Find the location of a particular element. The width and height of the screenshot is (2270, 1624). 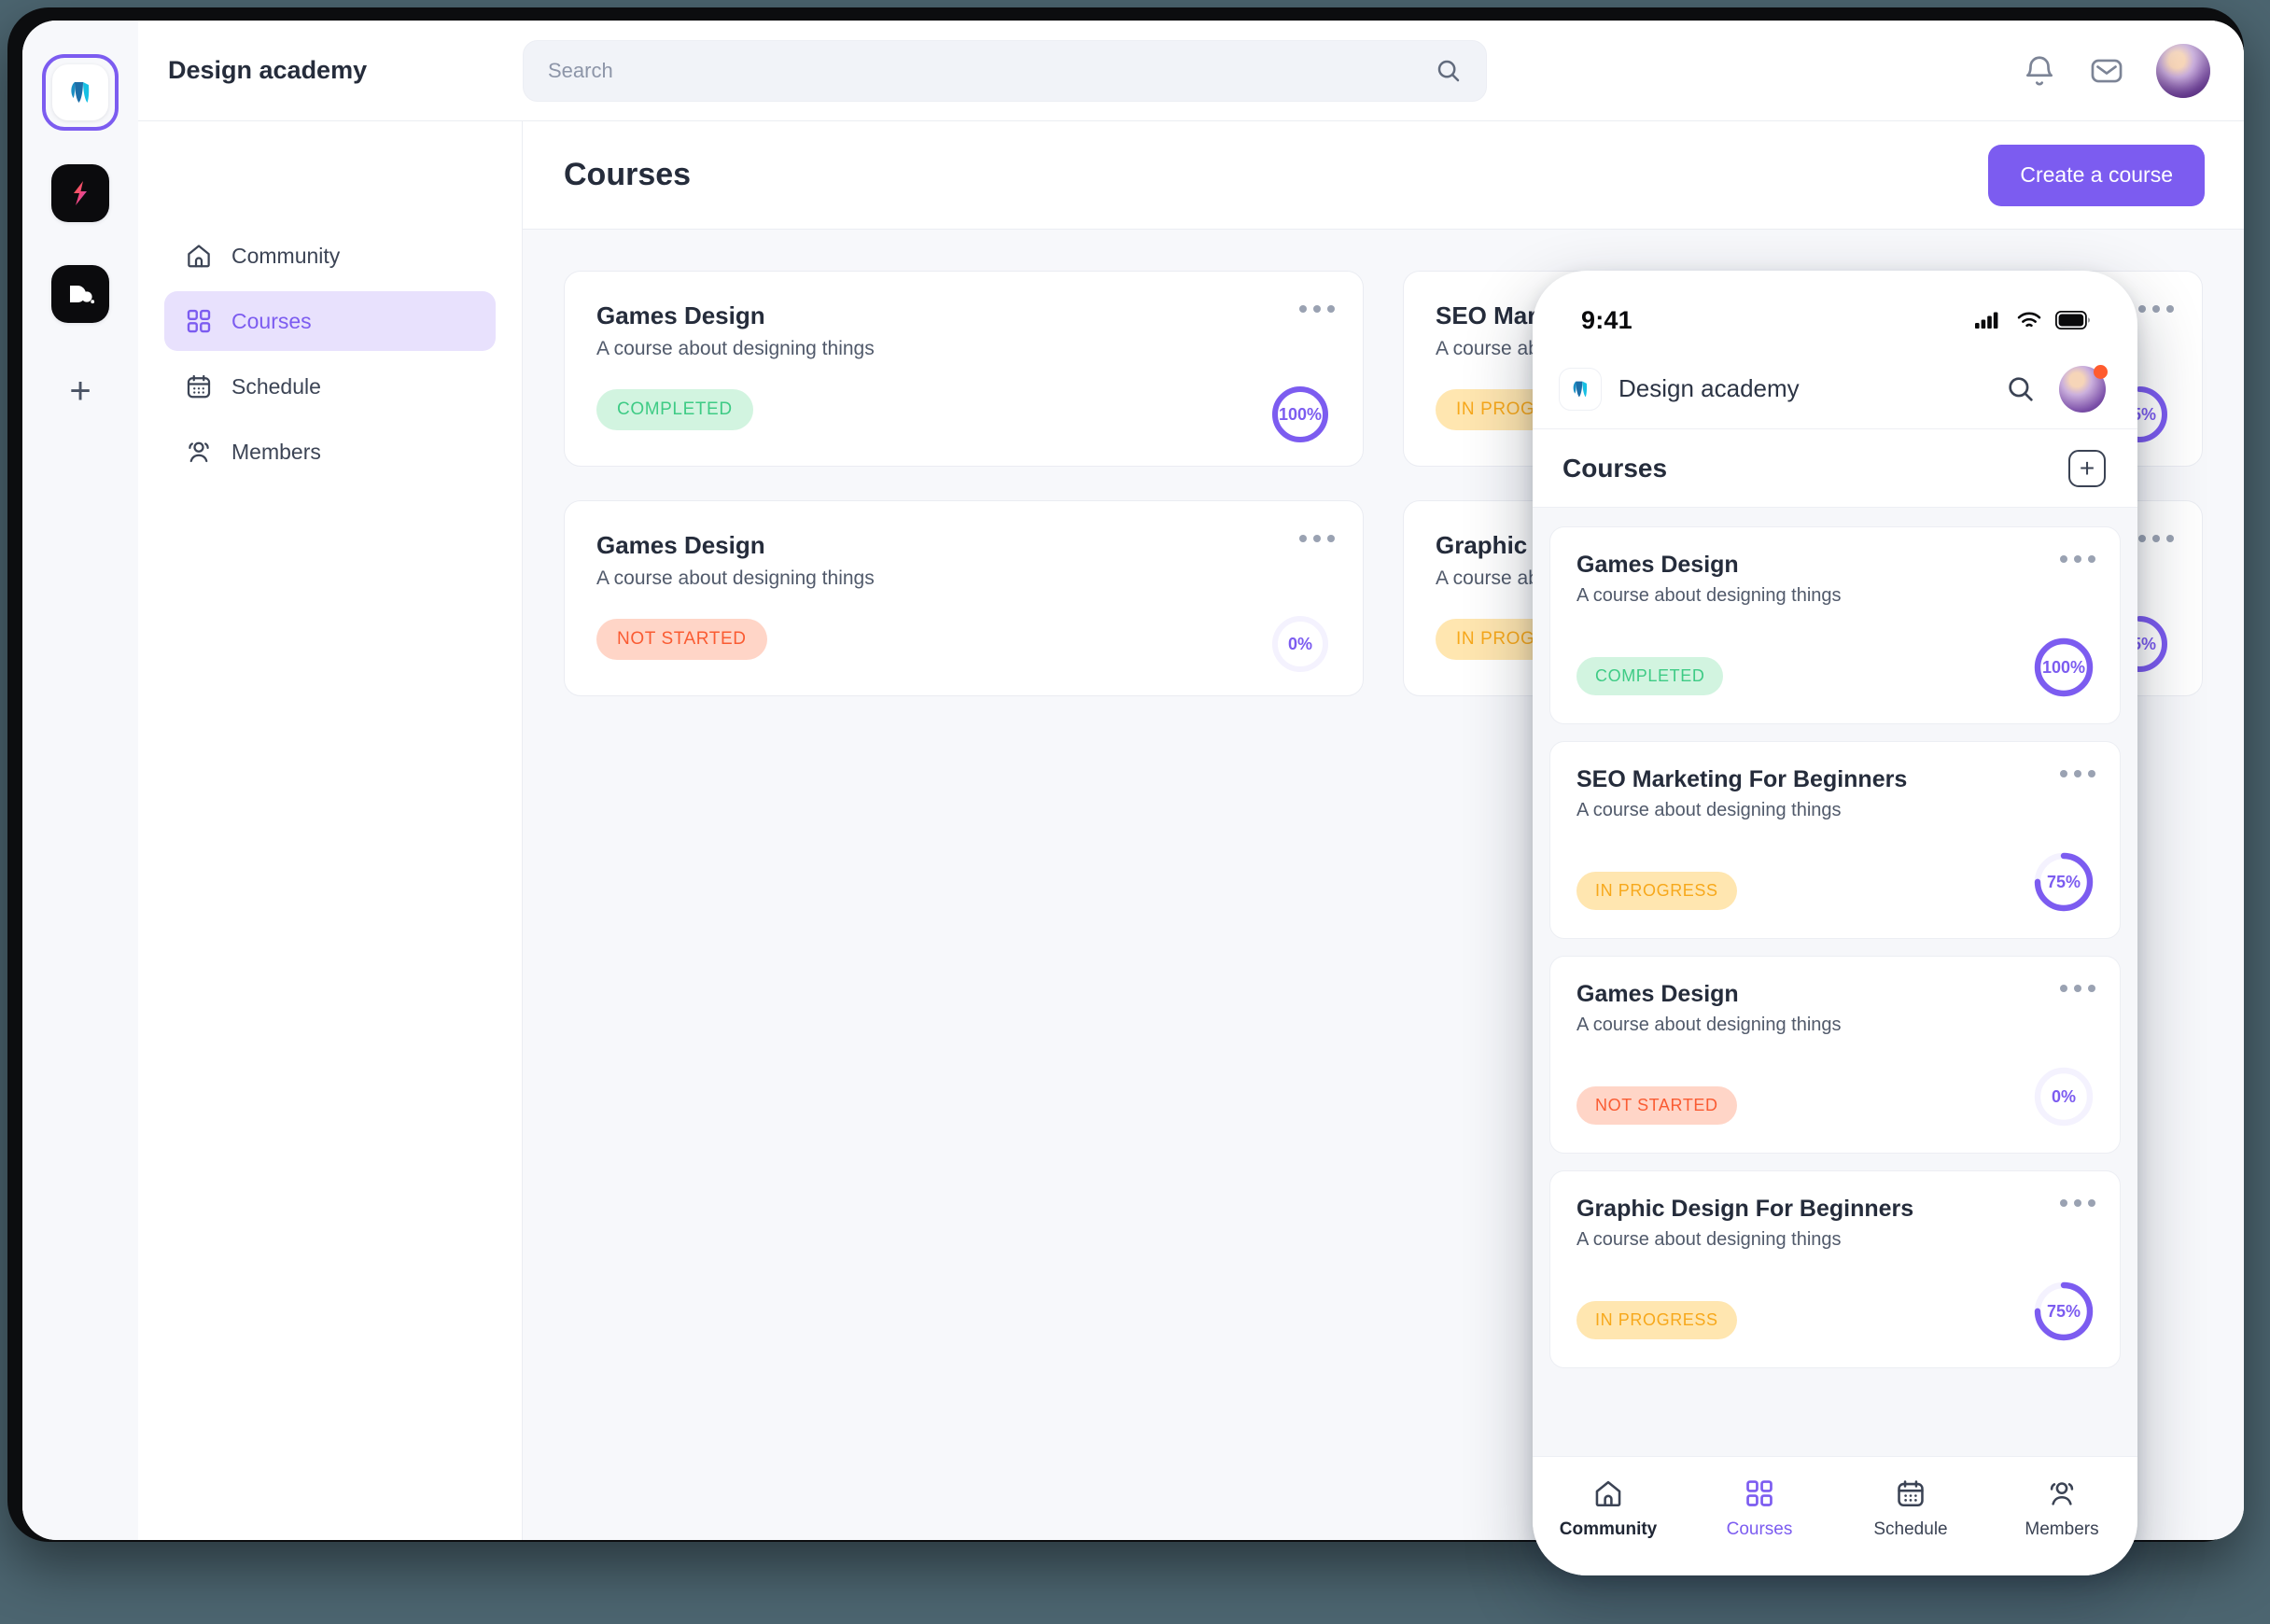

phone-section-header: Courses + is located at coordinates (1835, 468).